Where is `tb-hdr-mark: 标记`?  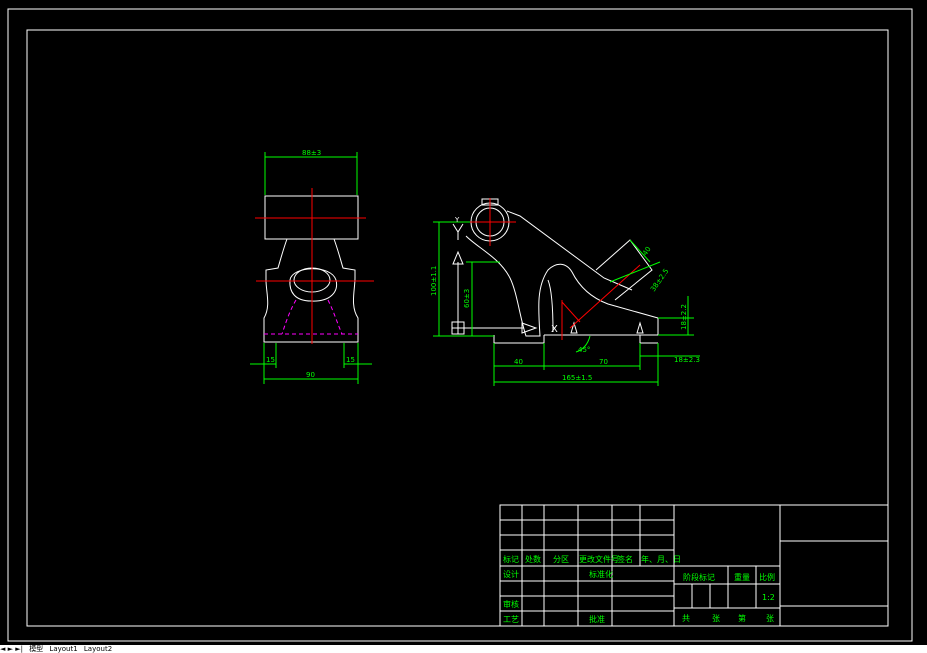
tb-hdr-mark: 标记 is located at coordinates (511, 559).